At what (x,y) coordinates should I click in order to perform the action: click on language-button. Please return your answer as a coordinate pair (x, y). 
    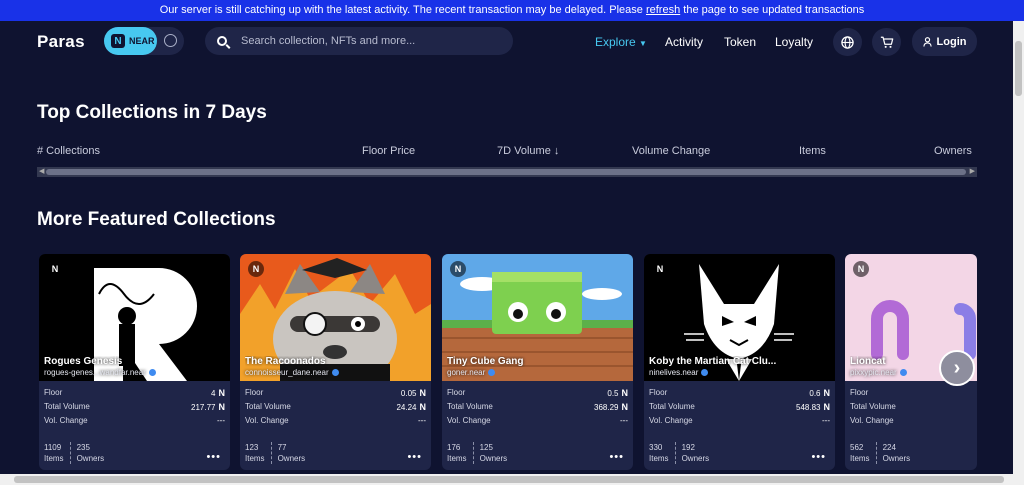
    Looking at the image, I should click on (847, 42).